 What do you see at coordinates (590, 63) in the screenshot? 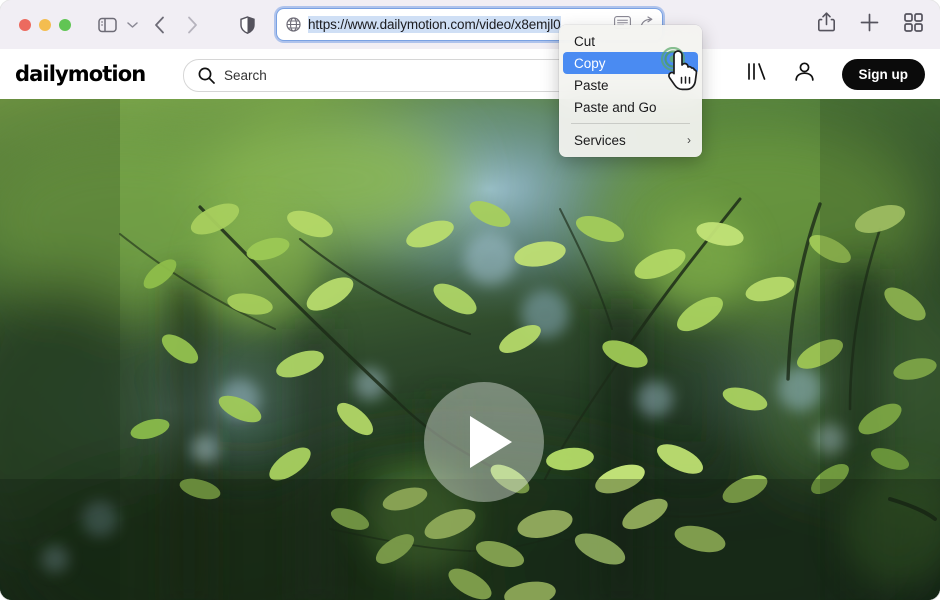
I see `context-menu-item-label: Copy` at bounding box center [590, 63].